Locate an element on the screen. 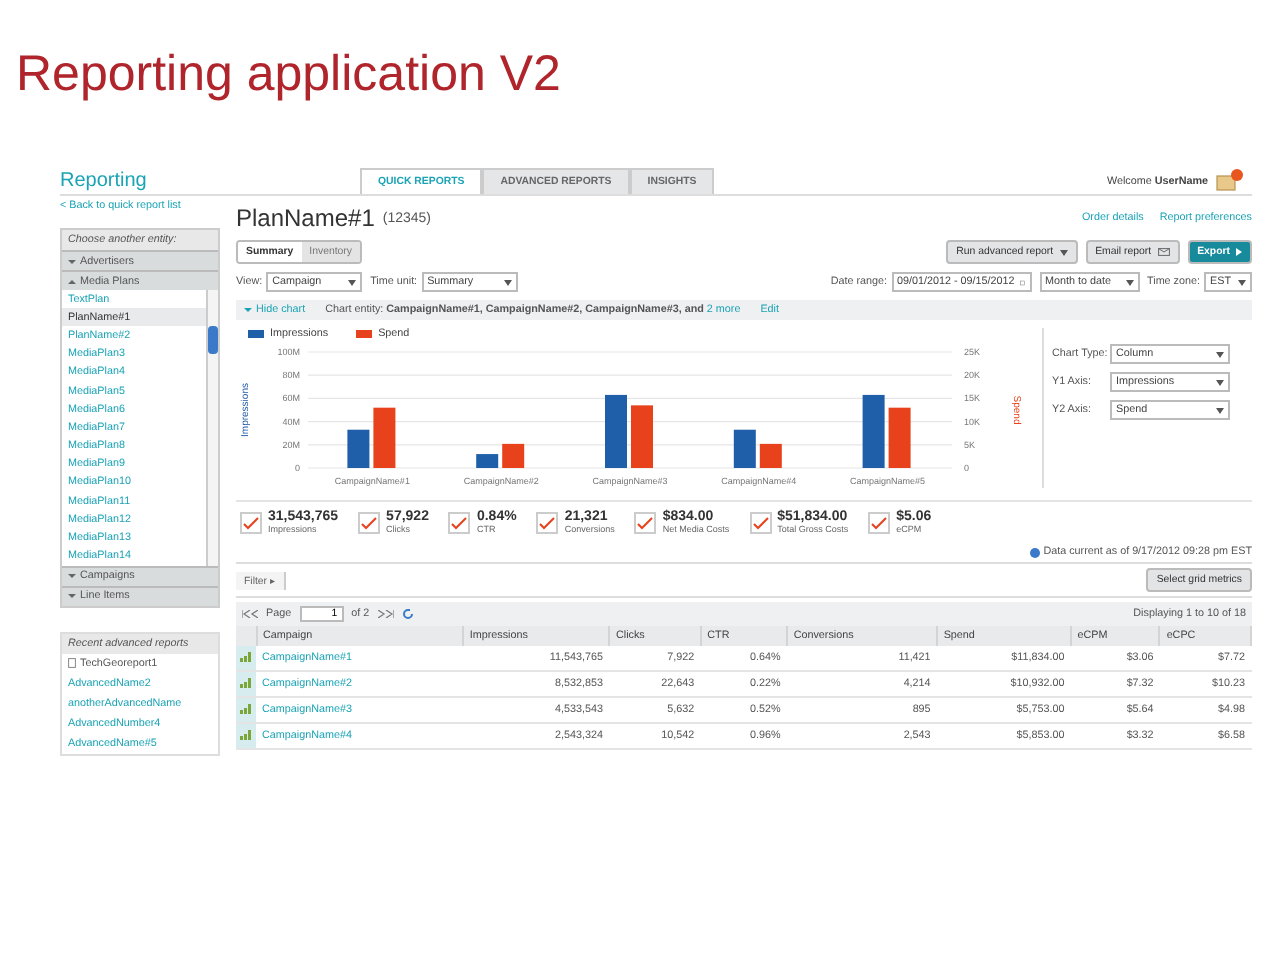 The height and width of the screenshot is (956, 1276). document-icon is located at coordinates (72, 663).